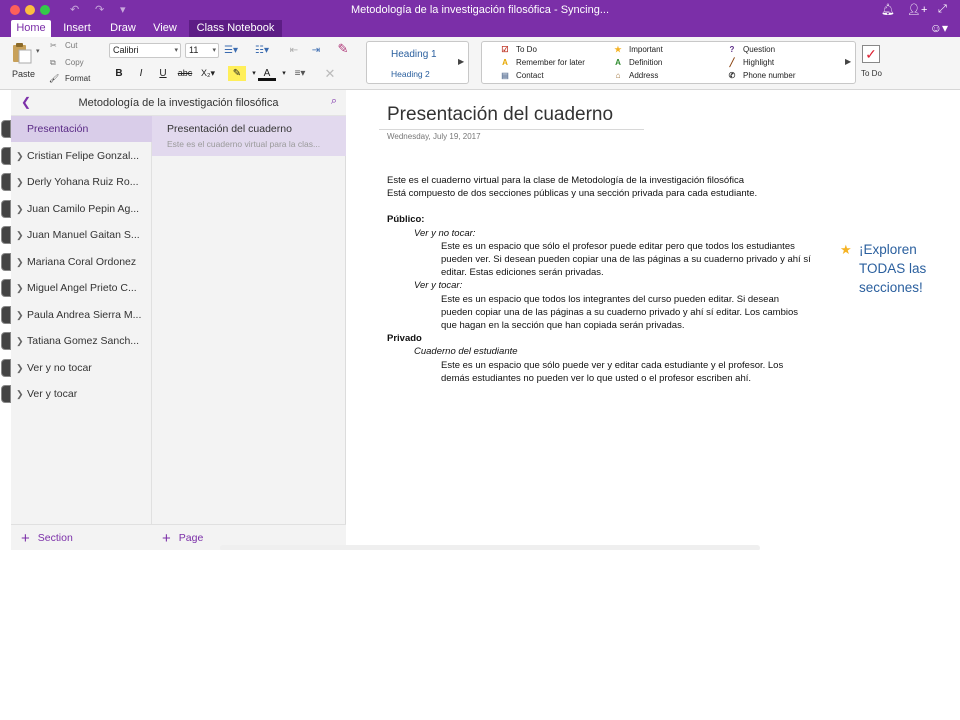 This screenshot has height=720, width=960. Describe the element at coordinates (343, 48) in the screenshot. I see `clear-formatting-icon: ✎` at that location.